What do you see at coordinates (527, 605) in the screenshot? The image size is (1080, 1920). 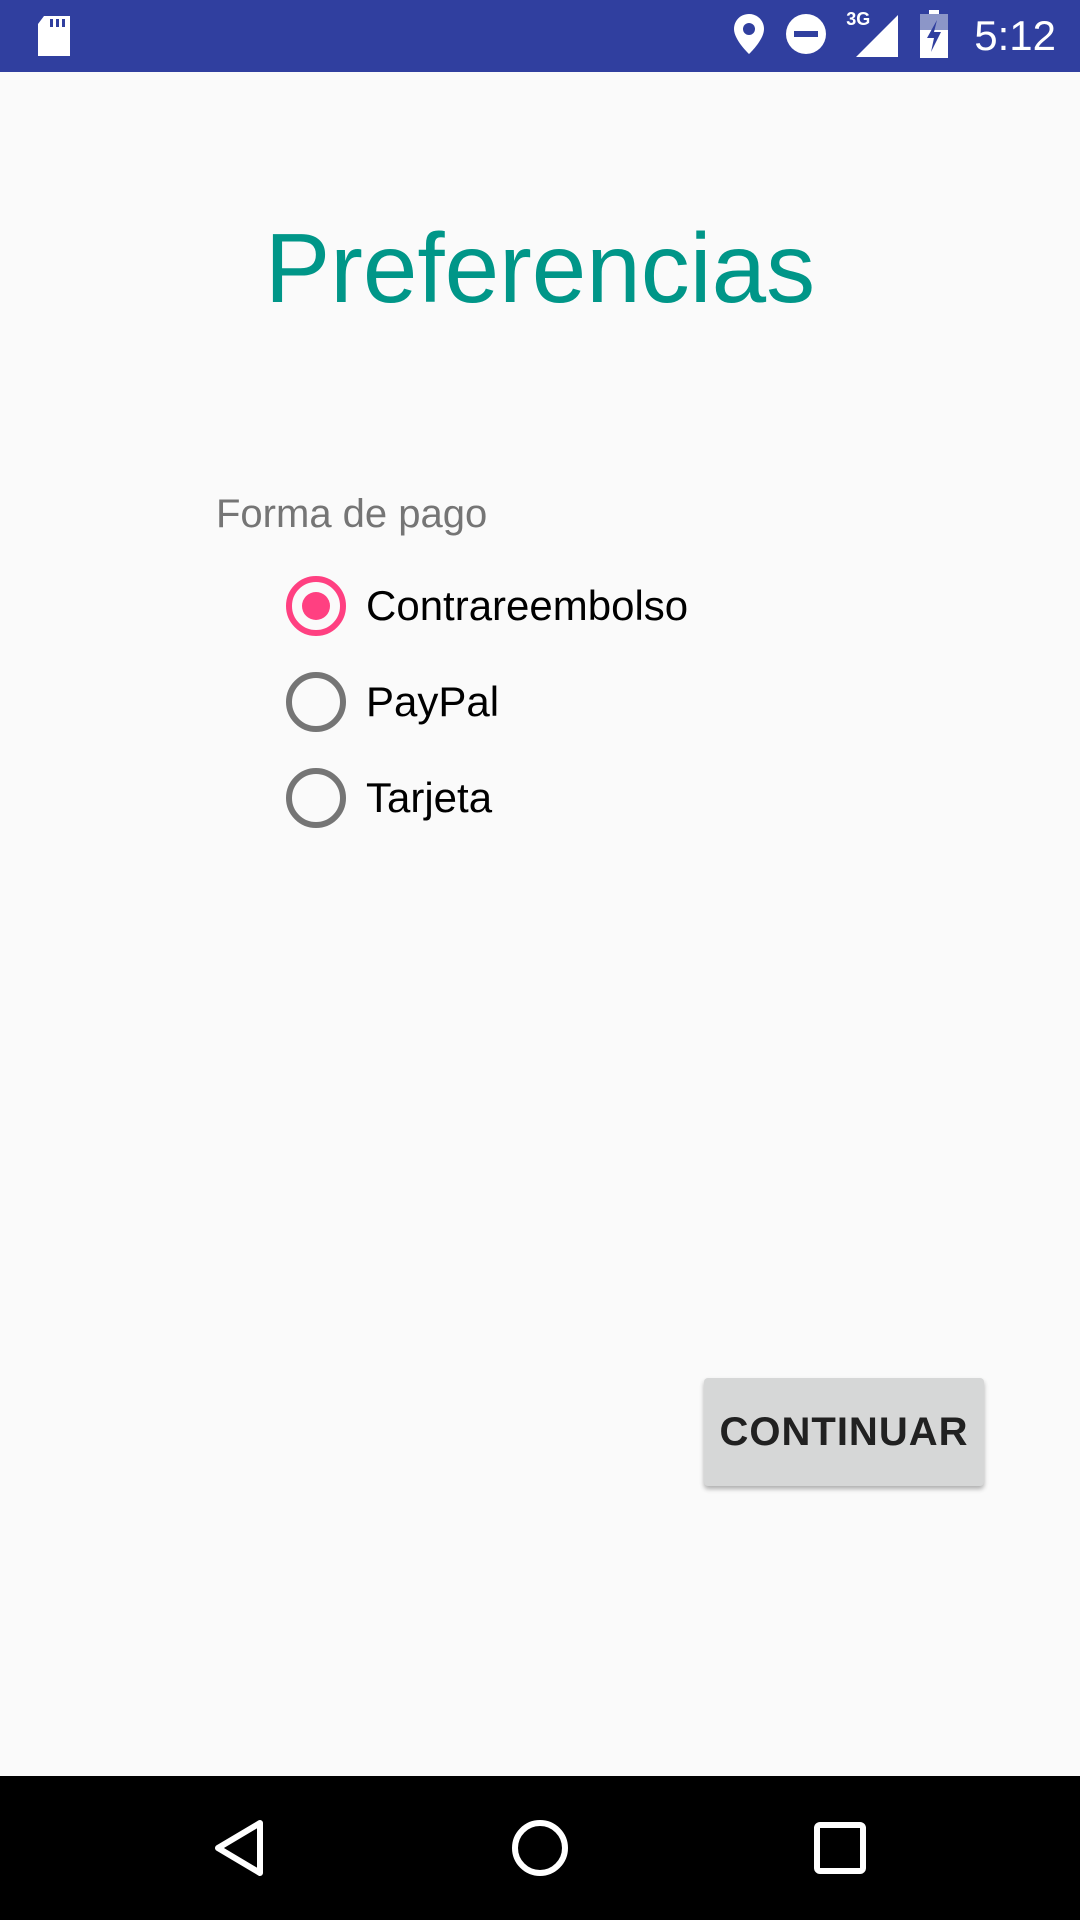 I see `radio-option-label: Contrareembolso` at bounding box center [527, 605].